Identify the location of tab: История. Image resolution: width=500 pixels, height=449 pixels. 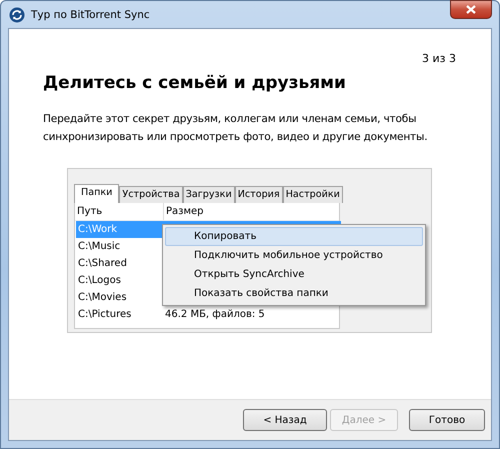
(258, 194).